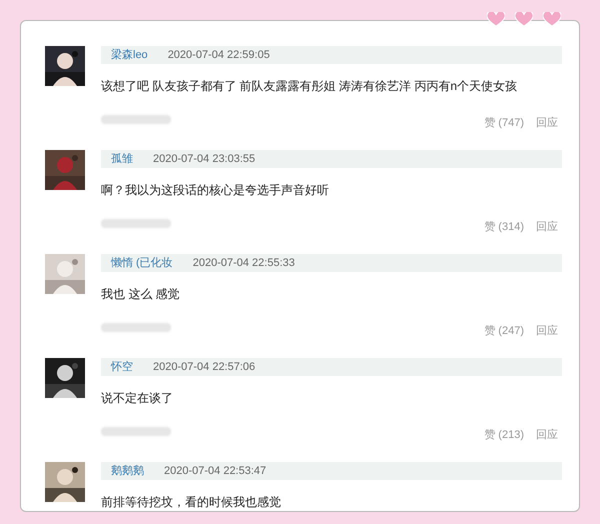 Image resolution: width=600 pixels, height=524 pixels. I want to click on timestamp: 2020-07-04 23:03:55, so click(204, 159).